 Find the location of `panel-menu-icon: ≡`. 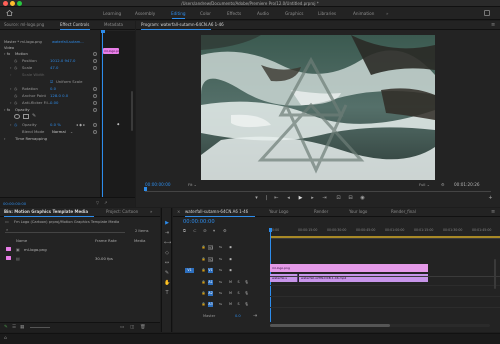

panel-menu-icon: ≡ is located at coordinates (493, 25).